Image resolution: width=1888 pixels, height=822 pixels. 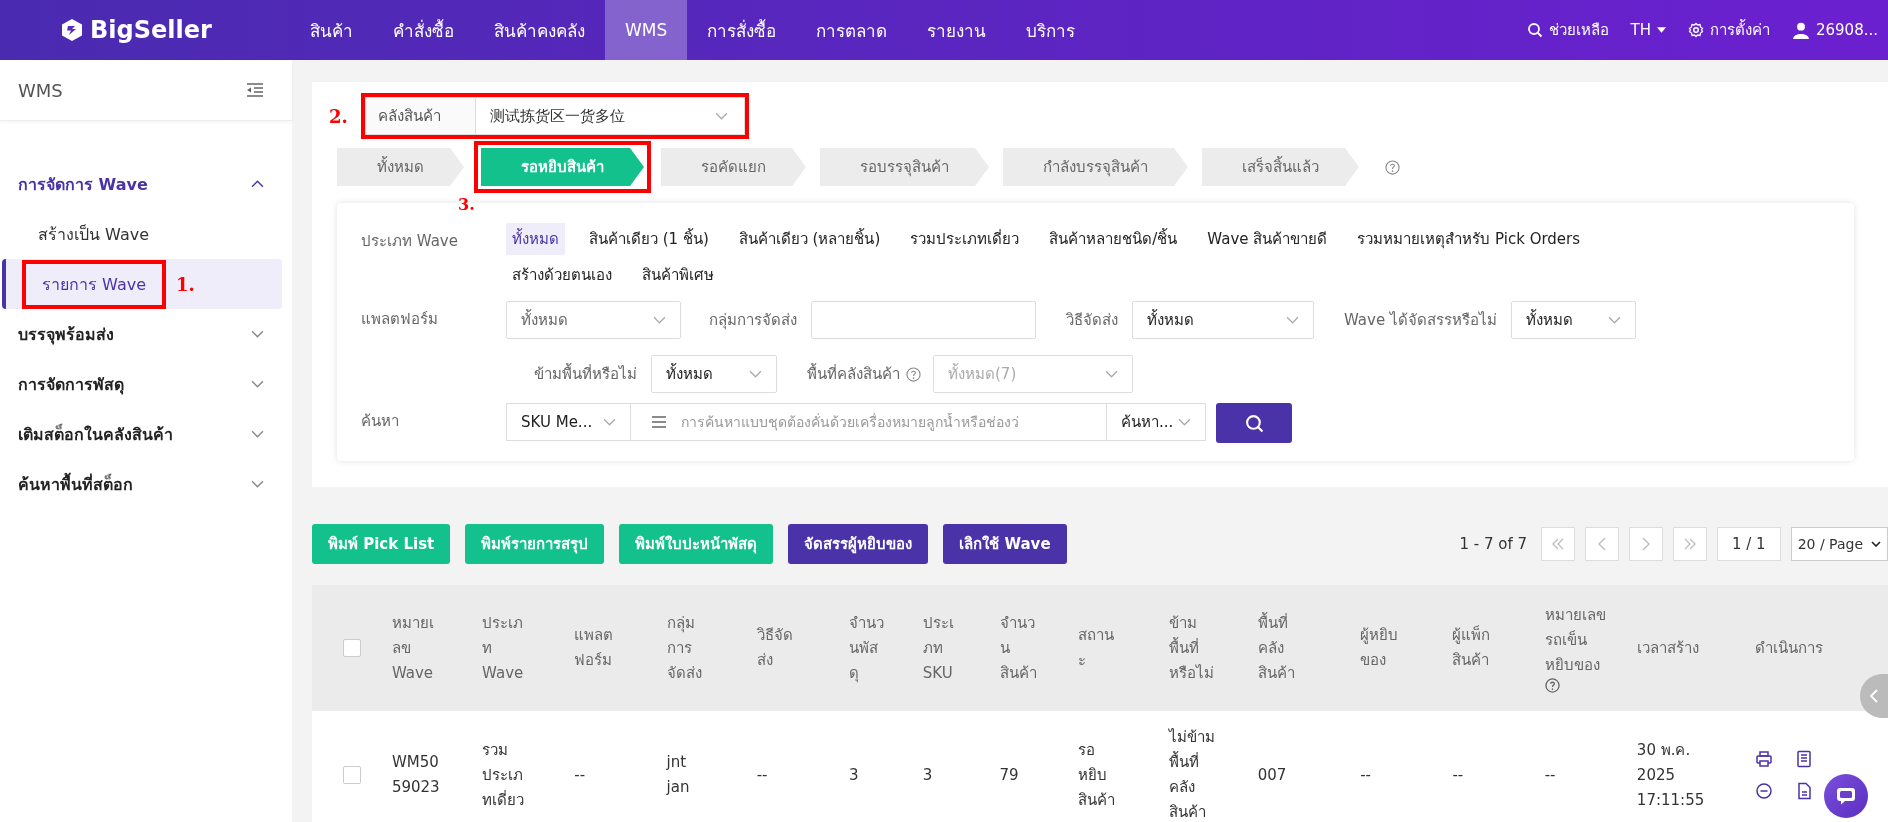 What do you see at coordinates (1472, 647) in the screenshot?
I see `column-header: ผู้แพ็กสินค้า` at bounding box center [1472, 647].